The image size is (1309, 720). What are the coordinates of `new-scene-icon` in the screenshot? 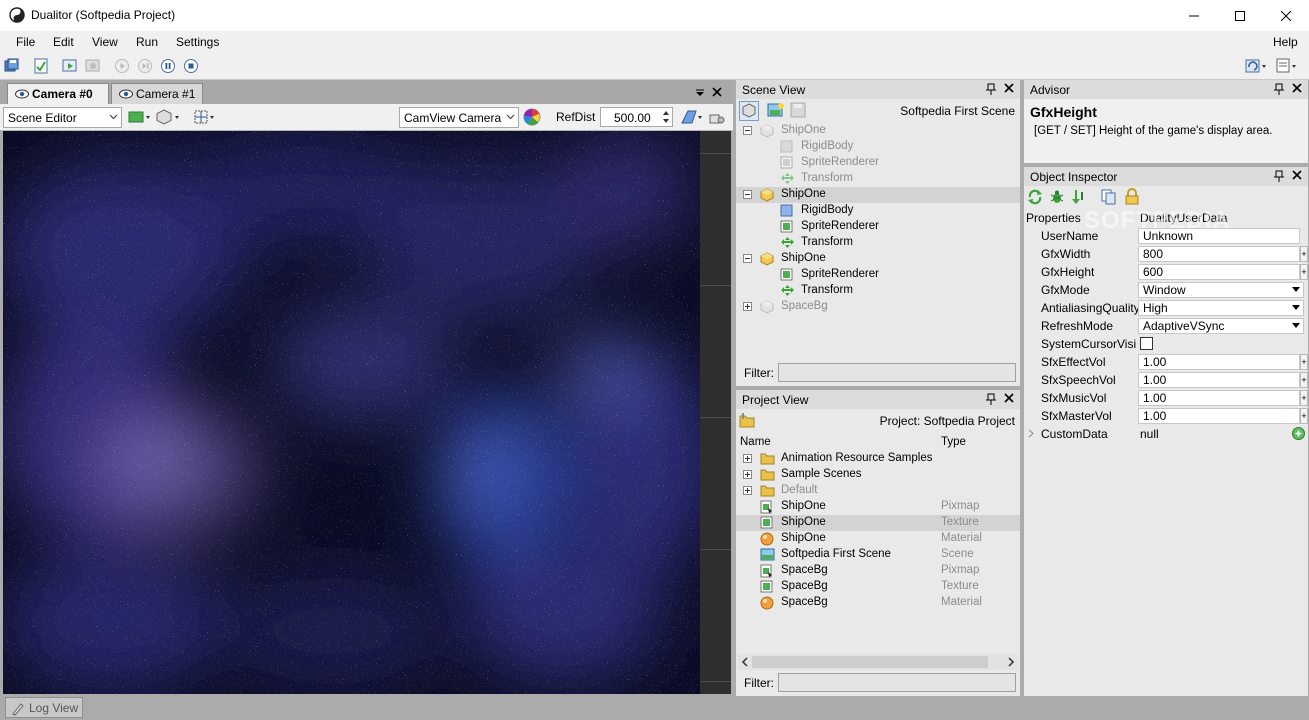 It's located at (776, 111).